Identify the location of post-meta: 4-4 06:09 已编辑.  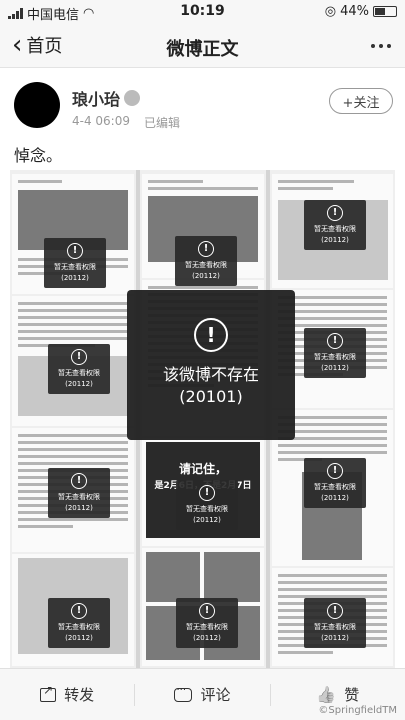
(126, 122).